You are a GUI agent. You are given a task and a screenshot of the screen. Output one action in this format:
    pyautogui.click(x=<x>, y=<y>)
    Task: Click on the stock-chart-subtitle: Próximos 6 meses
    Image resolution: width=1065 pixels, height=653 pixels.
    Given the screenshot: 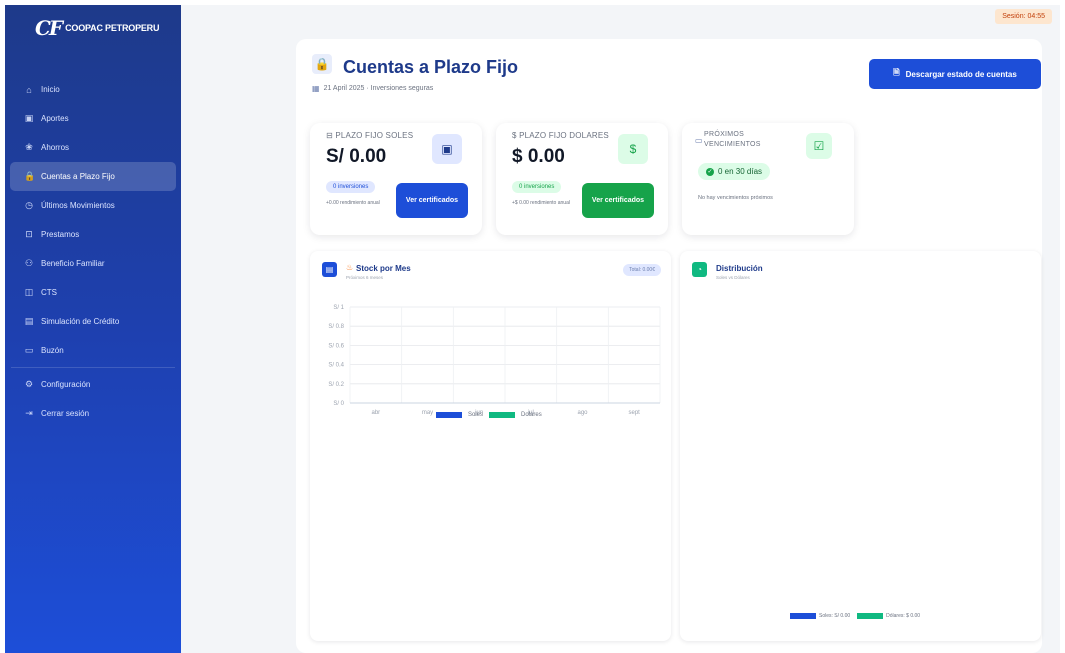 What is the action you would take?
    pyautogui.click(x=365, y=277)
    